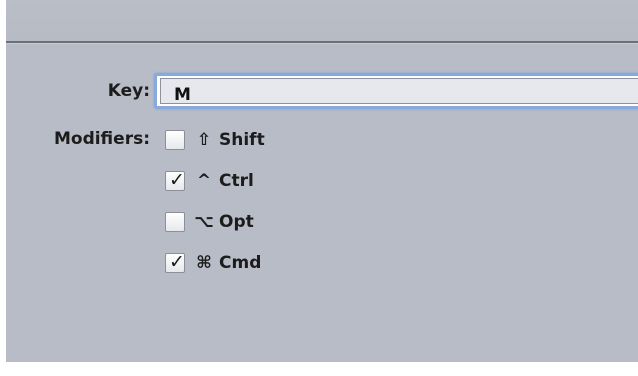  Describe the element at coordinates (236, 222) in the screenshot. I see `opt-label: Opt` at that location.